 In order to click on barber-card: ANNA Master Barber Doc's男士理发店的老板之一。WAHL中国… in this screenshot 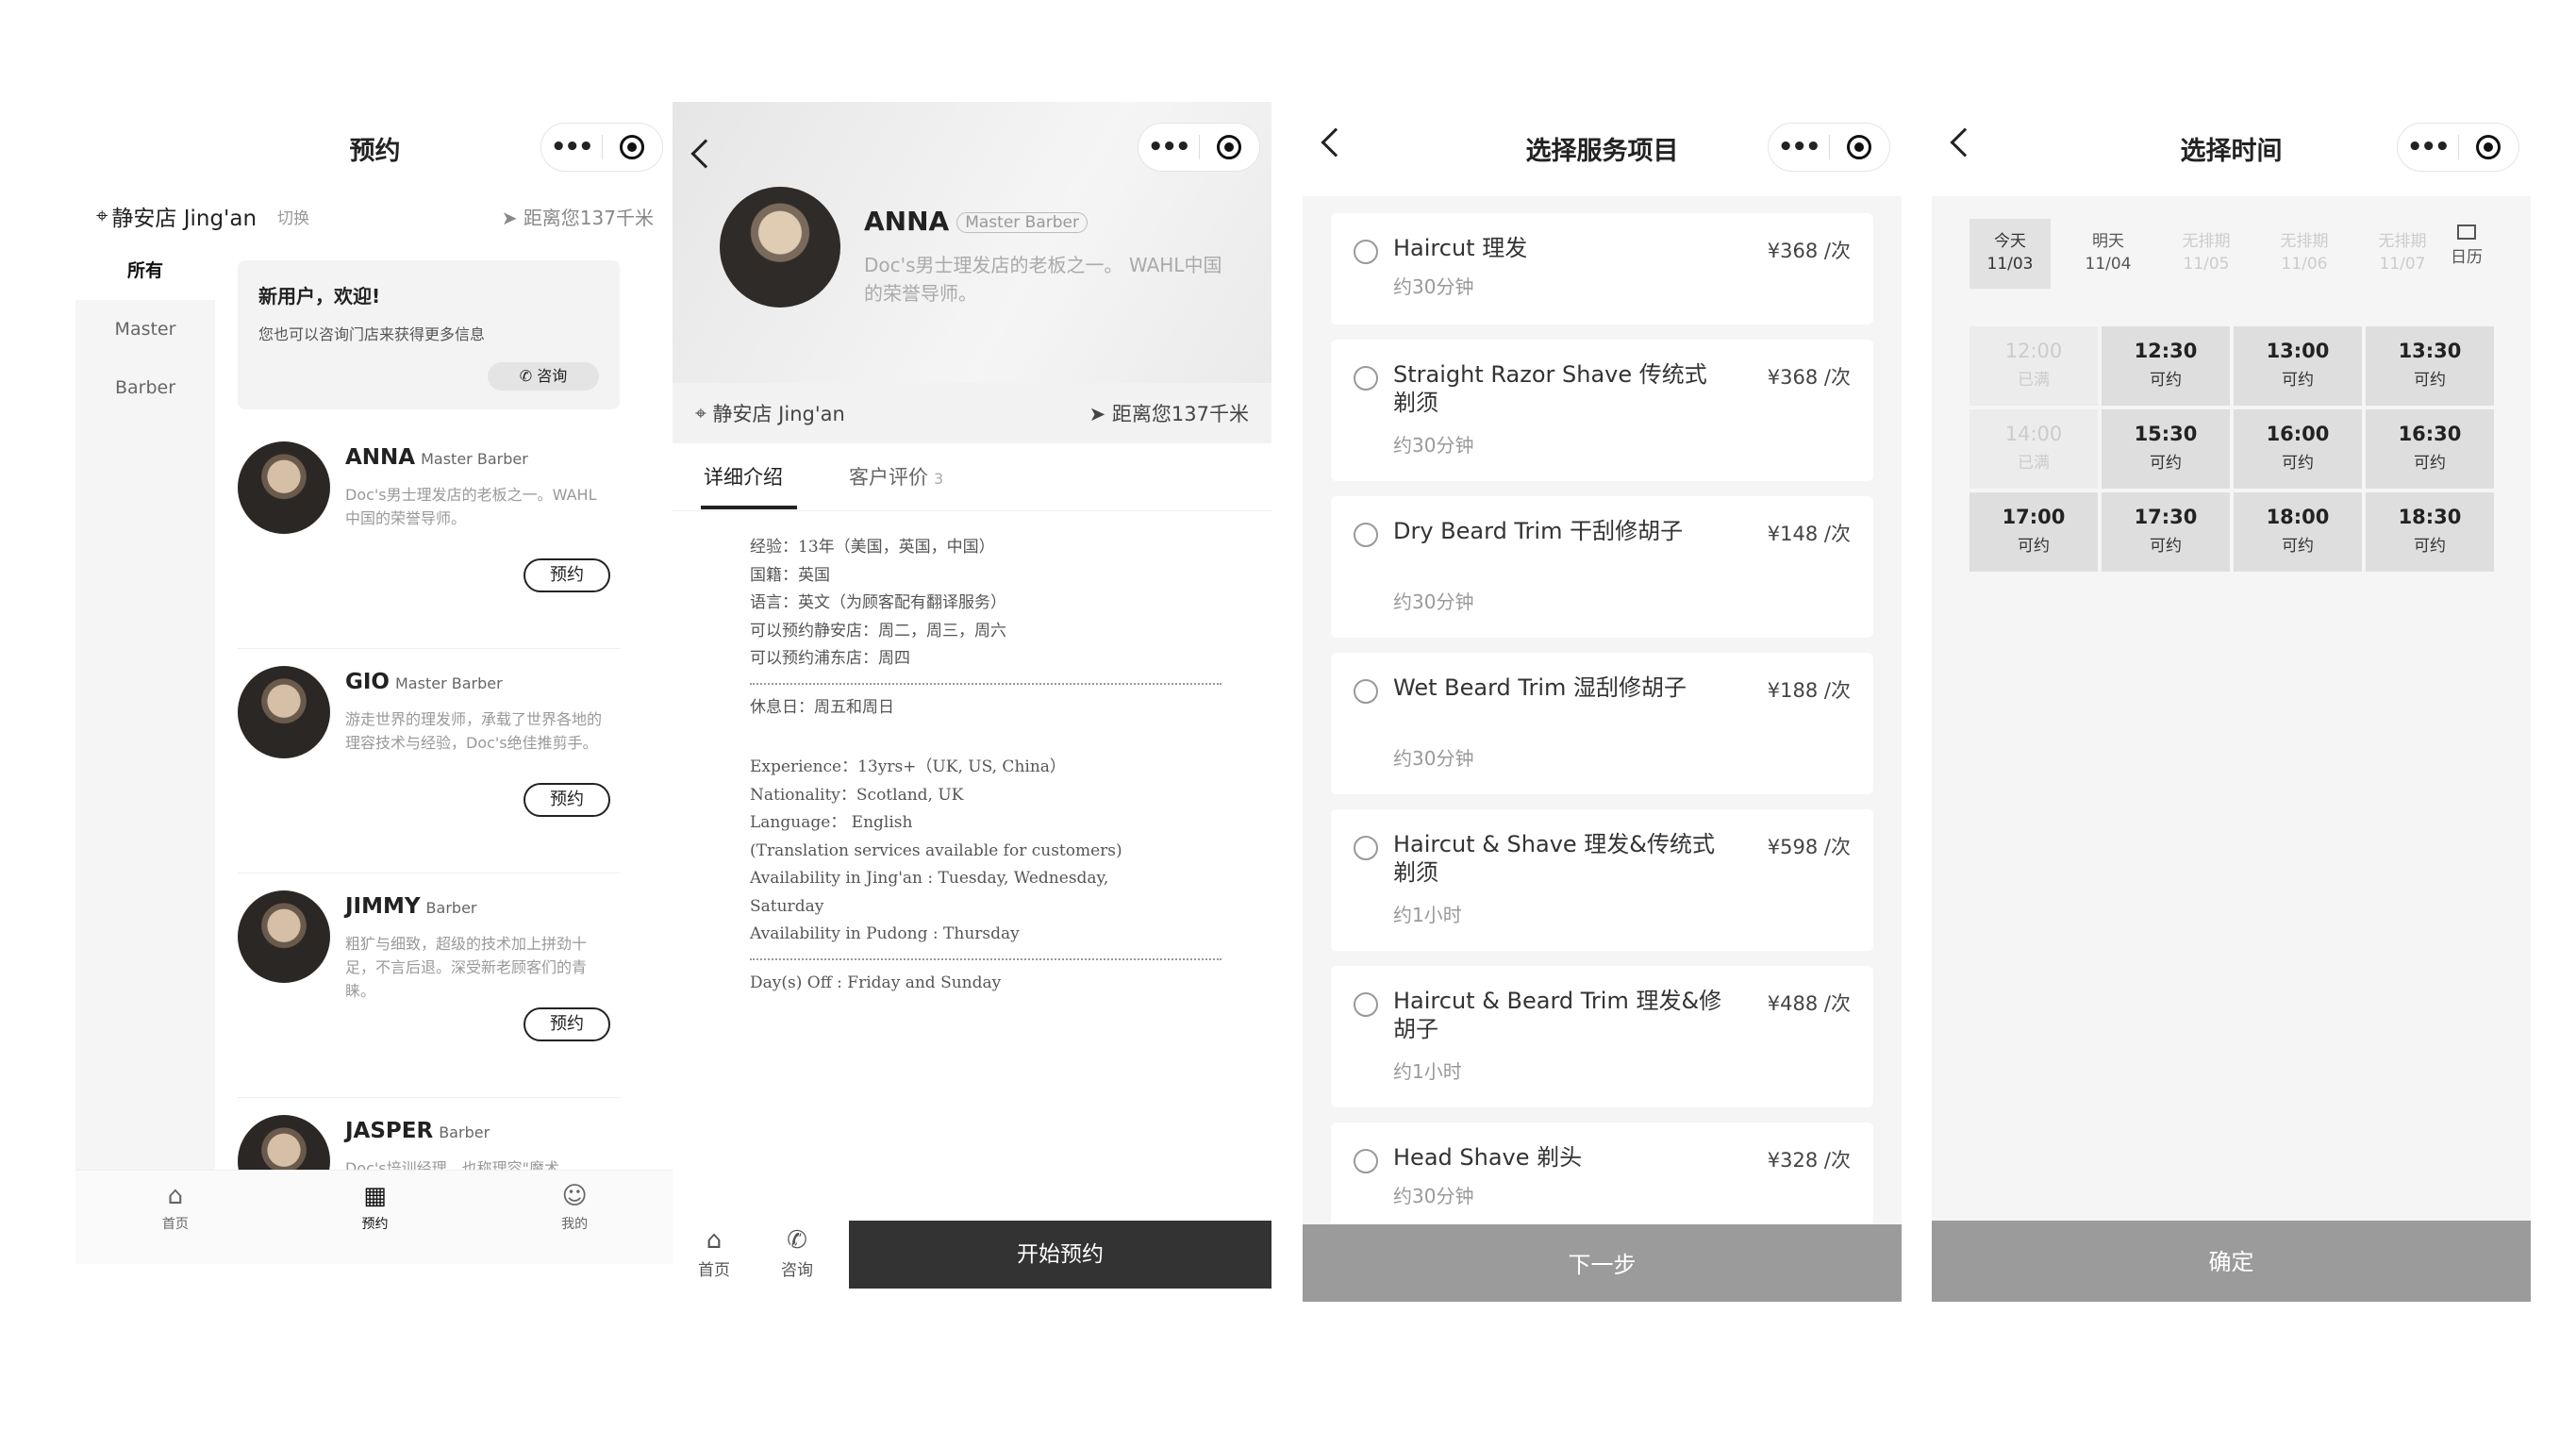, I will do `click(429, 537)`.